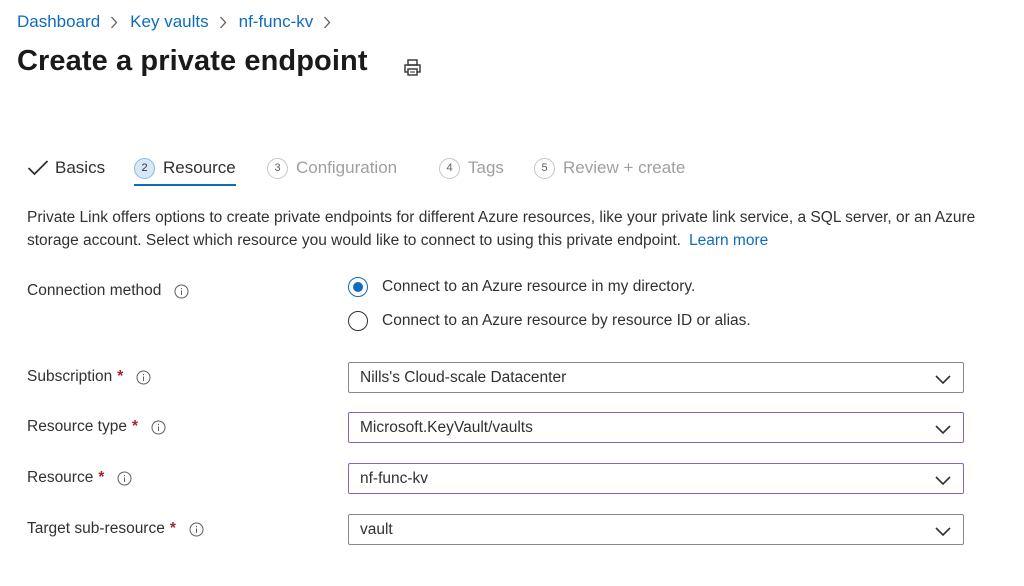 The width and height of the screenshot is (1024, 586). I want to click on target-sub-resource-label: Target sub-resource *, so click(115, 529).